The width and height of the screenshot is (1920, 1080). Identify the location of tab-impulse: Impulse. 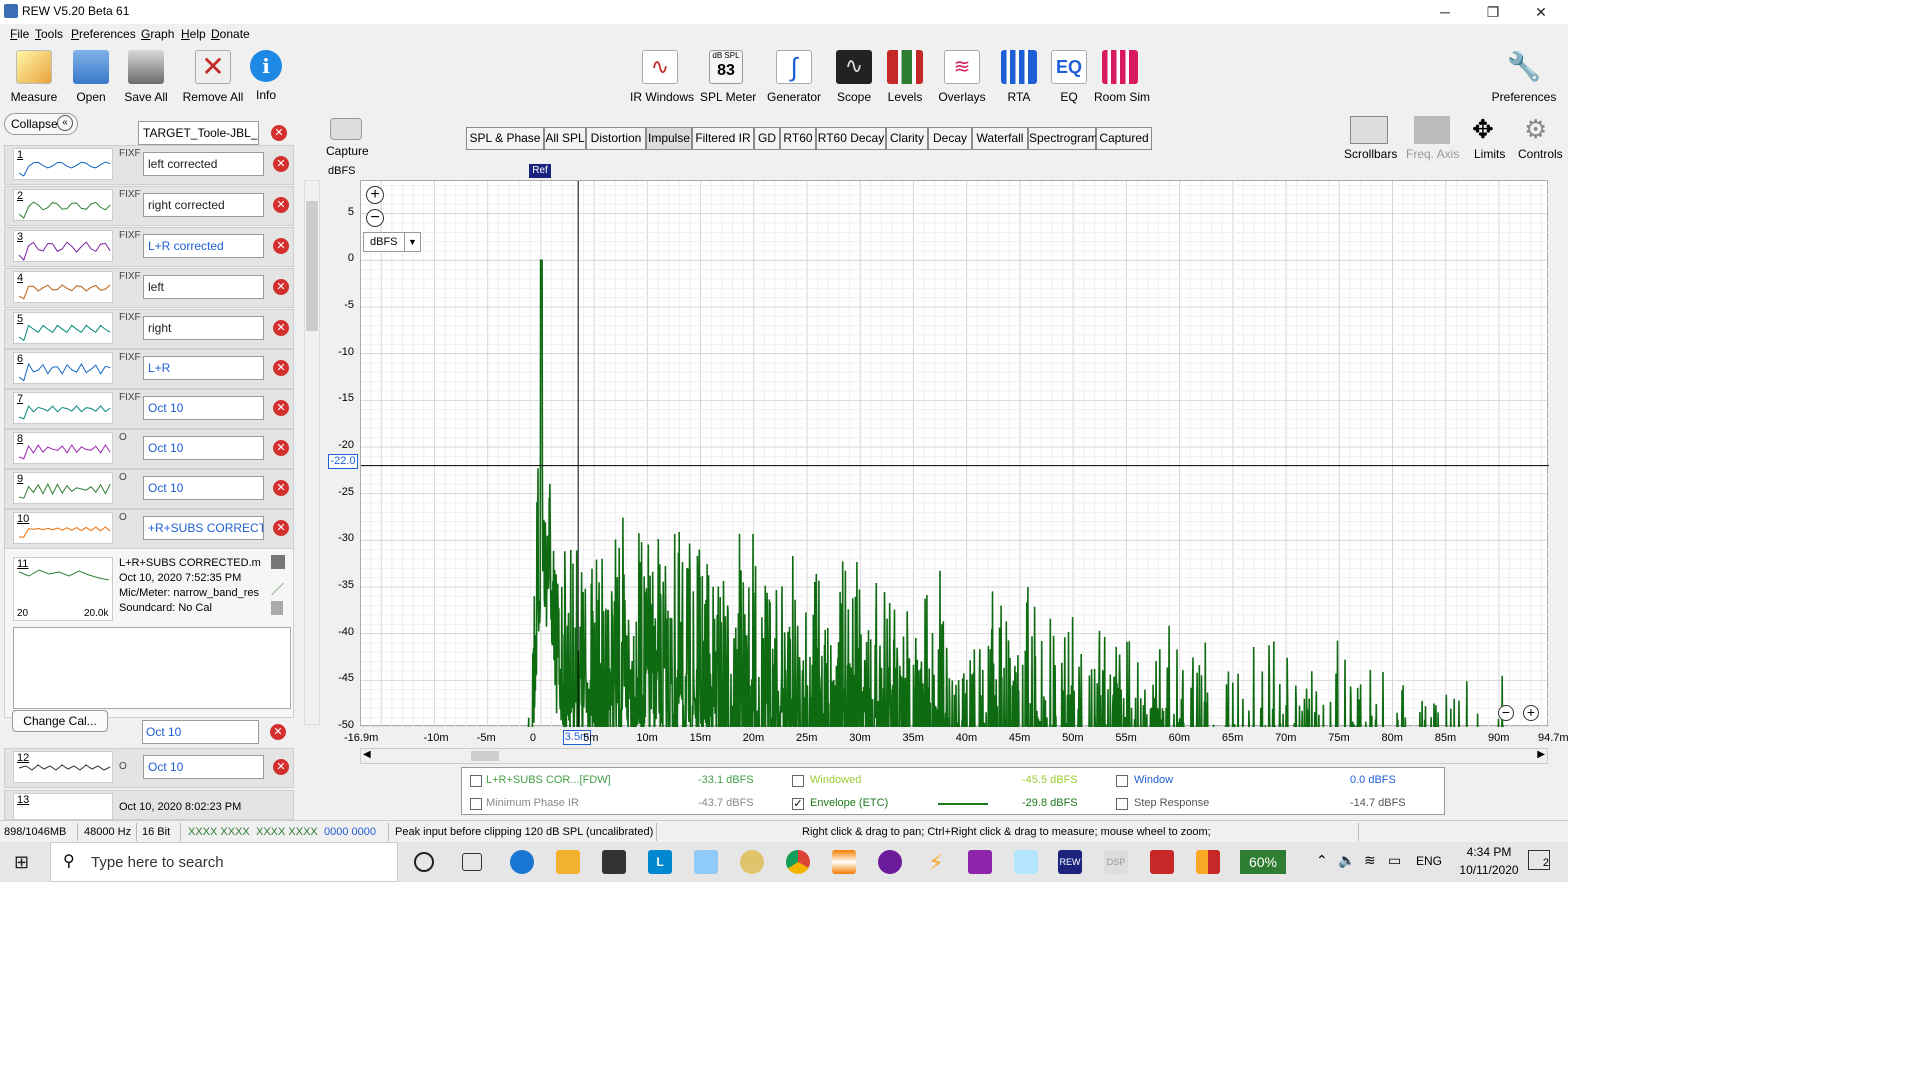
(669, 138).